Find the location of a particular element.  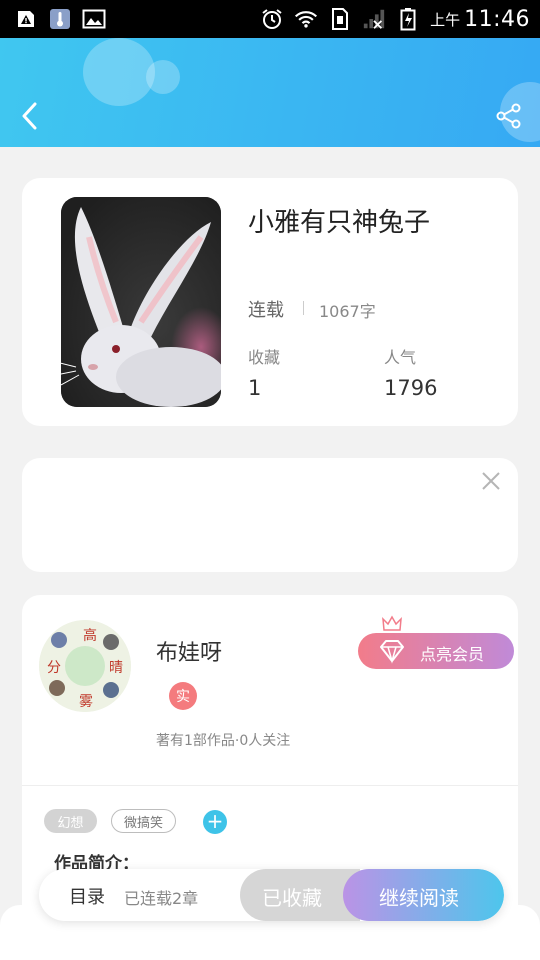

book-cover-image is located at coordinates (141, 302).